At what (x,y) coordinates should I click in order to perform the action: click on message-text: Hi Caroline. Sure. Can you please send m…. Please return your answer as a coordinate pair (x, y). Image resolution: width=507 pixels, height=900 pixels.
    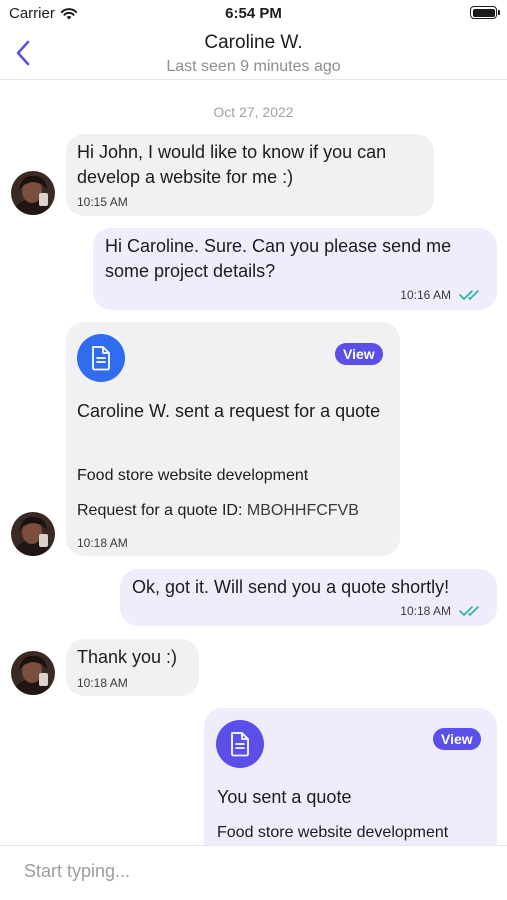
    Looking at the image, I should click on (278, 258).